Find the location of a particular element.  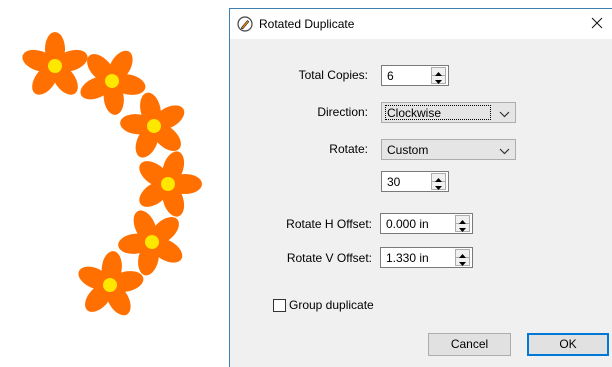

direction-label: Direction: is located at coordinates (342, 112).